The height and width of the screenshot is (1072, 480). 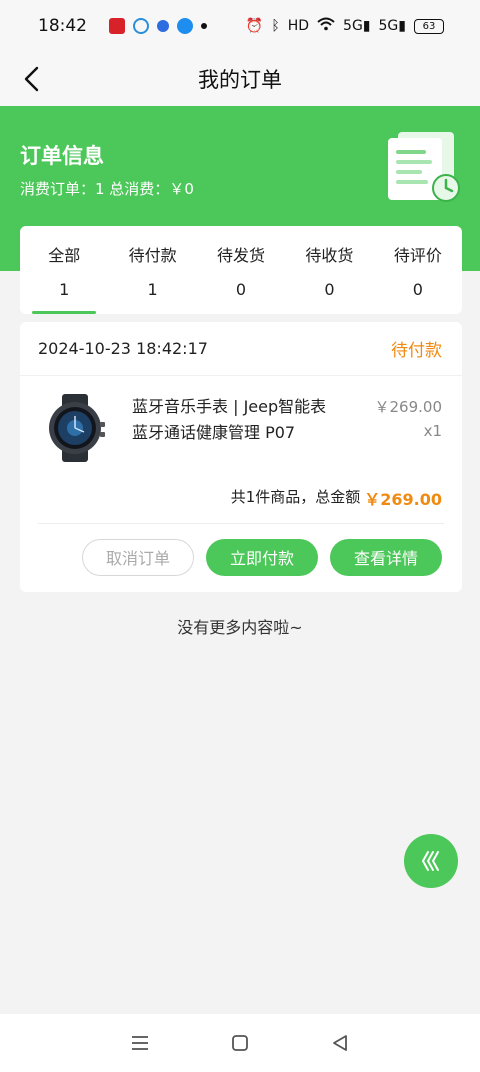 I want to click on browser-app-icon, so click(x=185, y=26).